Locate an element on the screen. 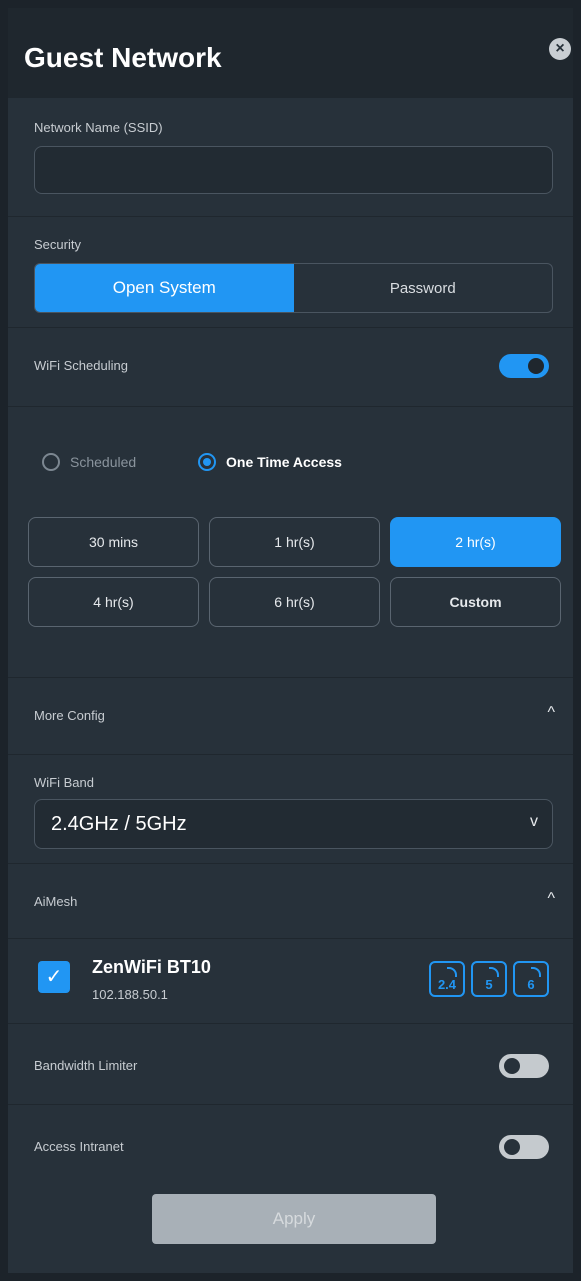 The width and height of the screenshot is (581, 1281). wifi-band-section: WiFi Band 2.4GHz / 5GHz v is located at coordinates (290, 809).